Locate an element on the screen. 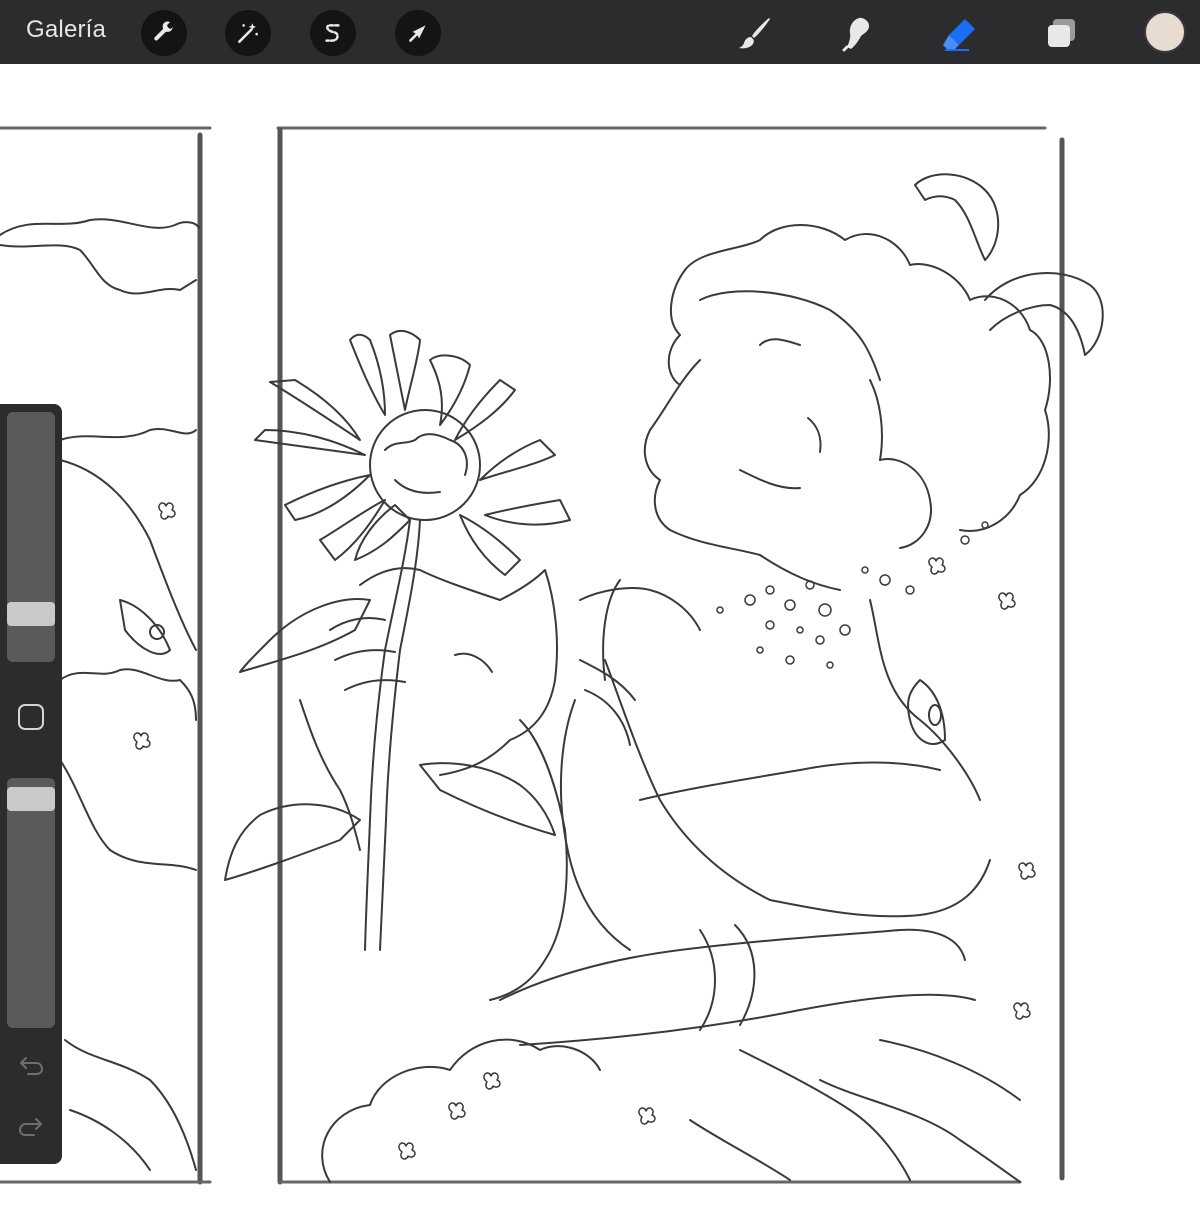 The width and height of the screenshot is (1200, 1224). selection-s-icon is located at coordinates (333, 33).